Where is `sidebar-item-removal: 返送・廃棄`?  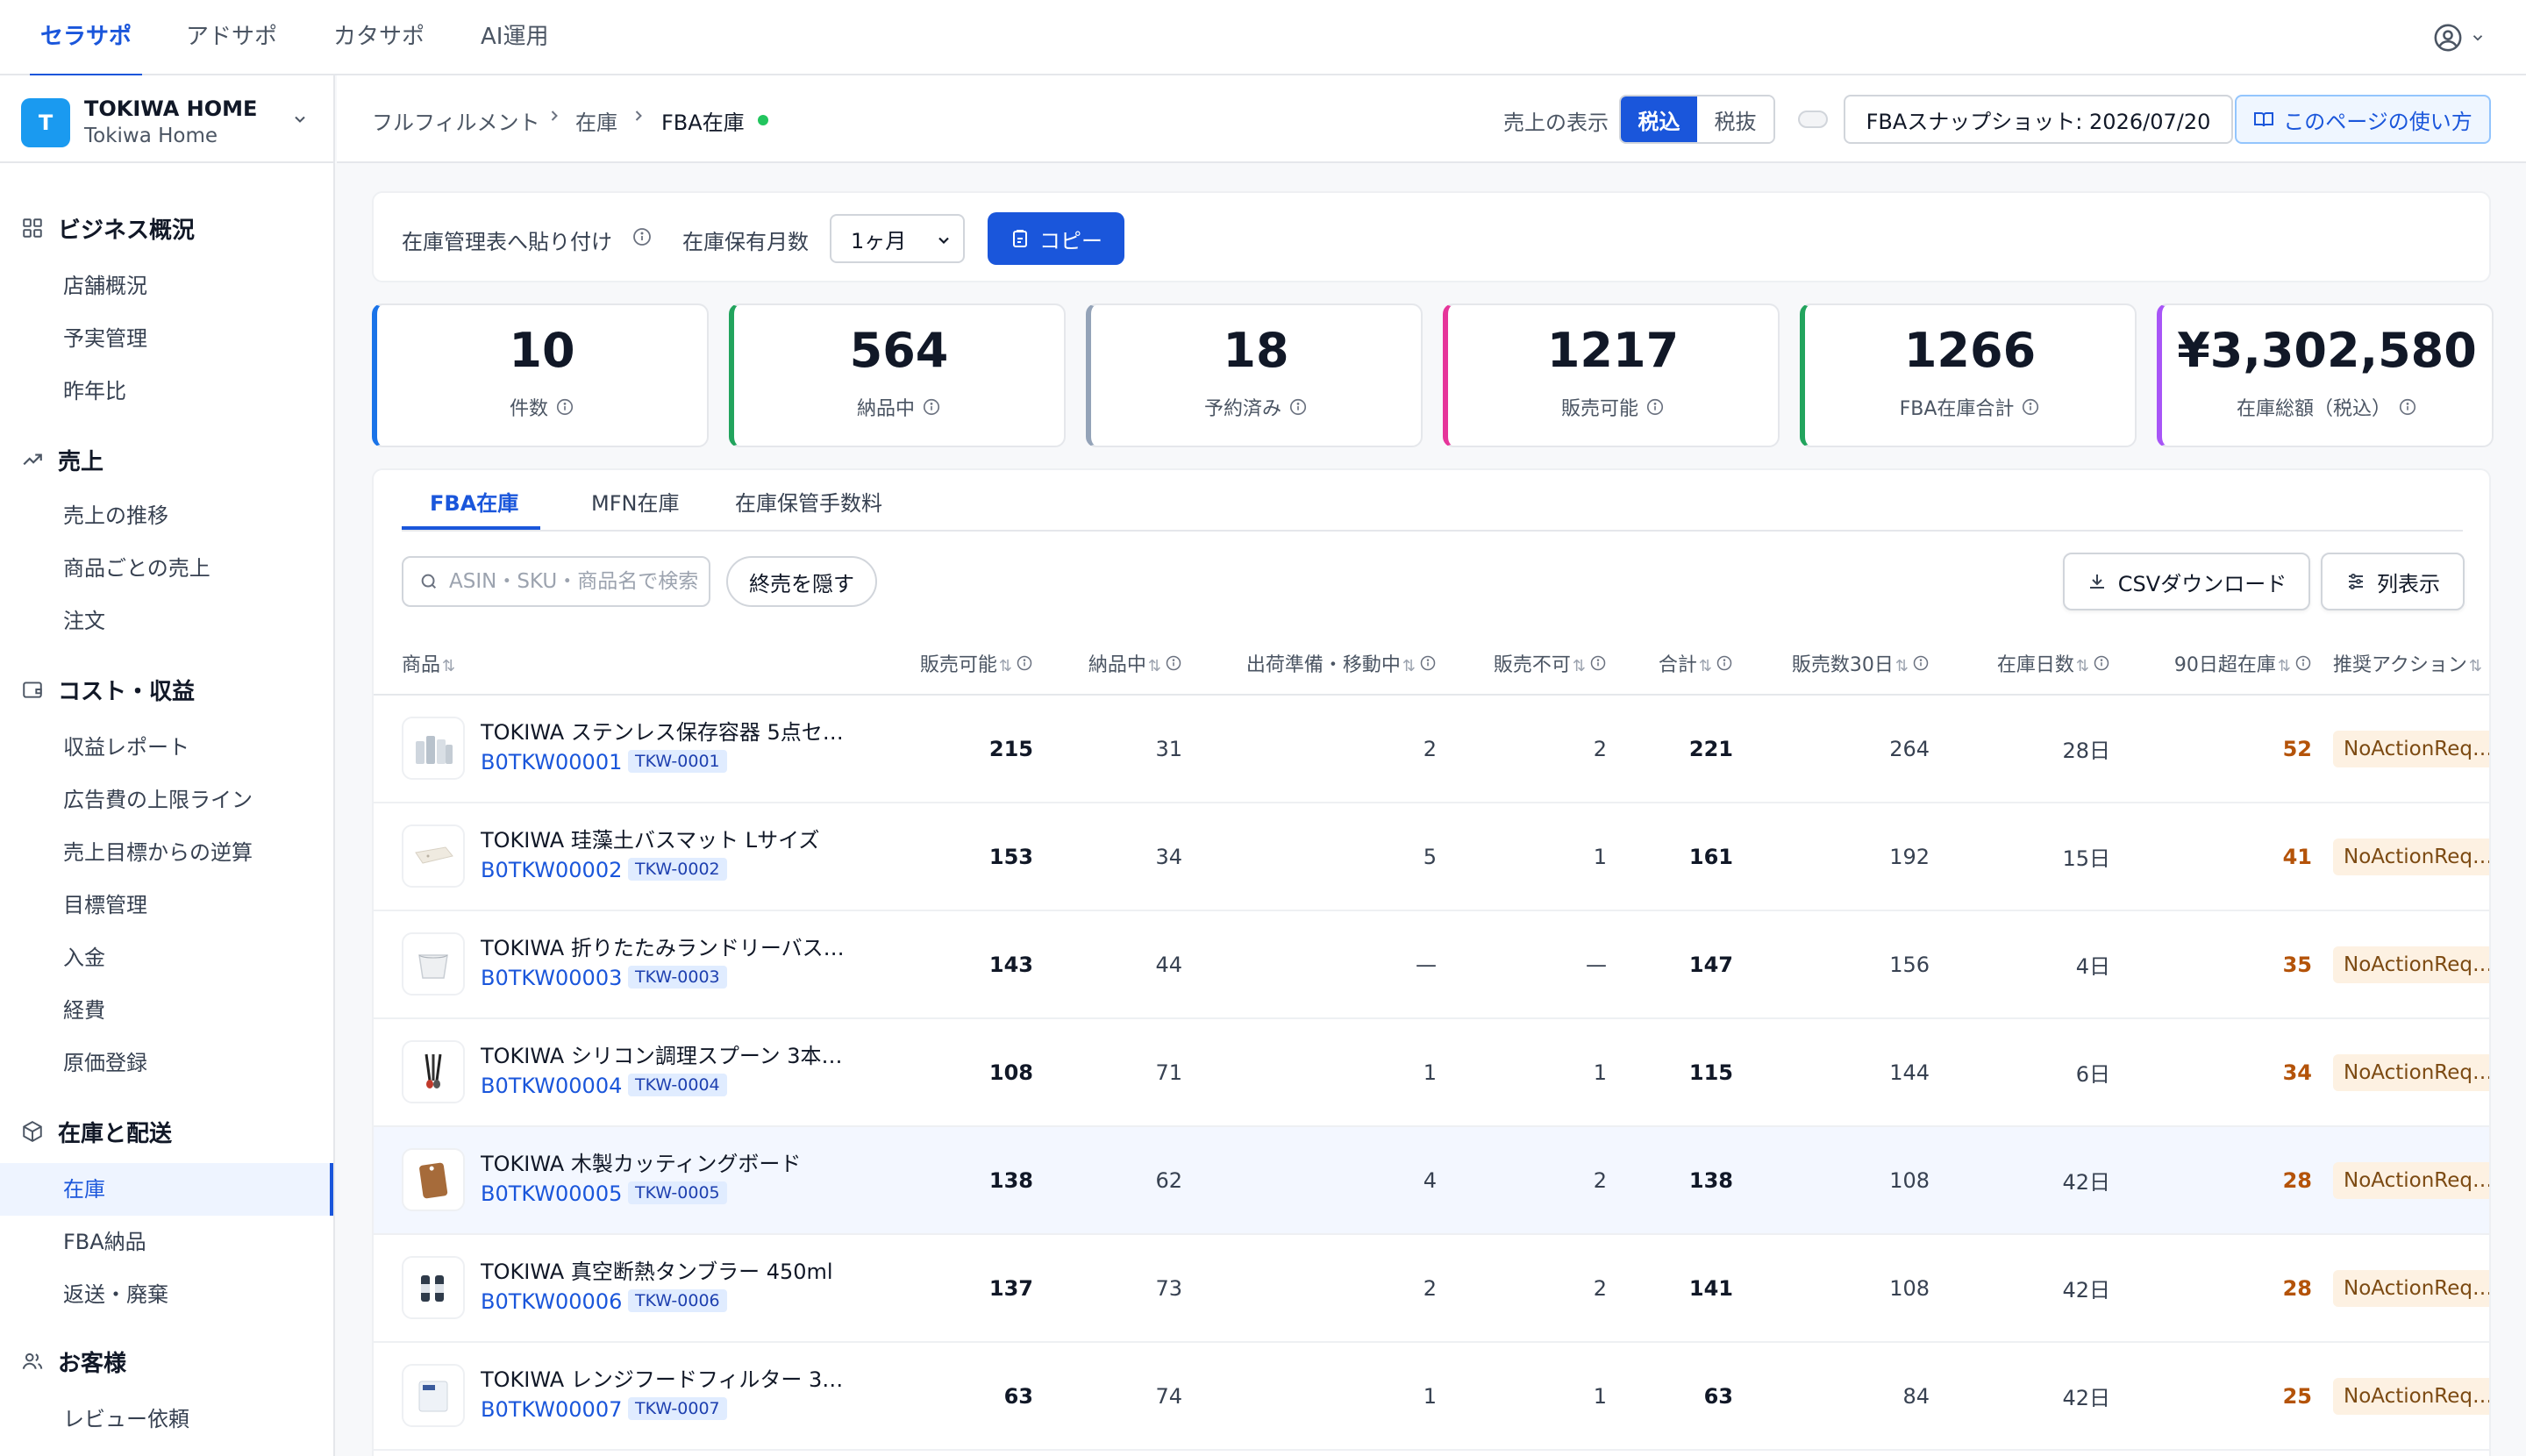
sidebar-item-removal: 返送・廃棄 is located at coordinates (115, 1294).